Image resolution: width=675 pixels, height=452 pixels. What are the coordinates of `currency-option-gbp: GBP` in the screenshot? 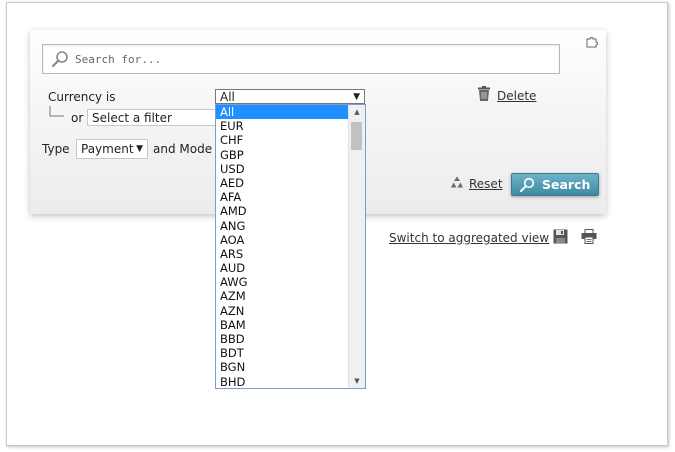 It's located at (282, 155).